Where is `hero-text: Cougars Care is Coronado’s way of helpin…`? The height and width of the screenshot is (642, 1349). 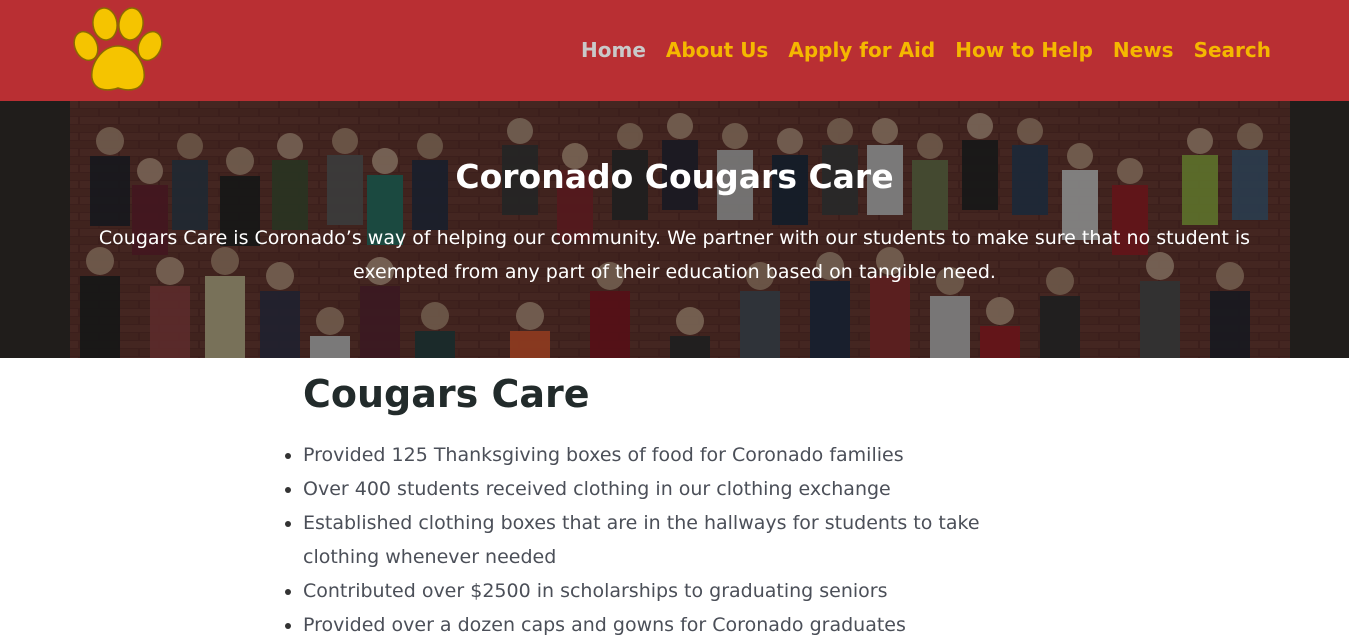
hero-text: Cougars Care is Coronado’s way of helpin… is located at coordinates (674, 255).